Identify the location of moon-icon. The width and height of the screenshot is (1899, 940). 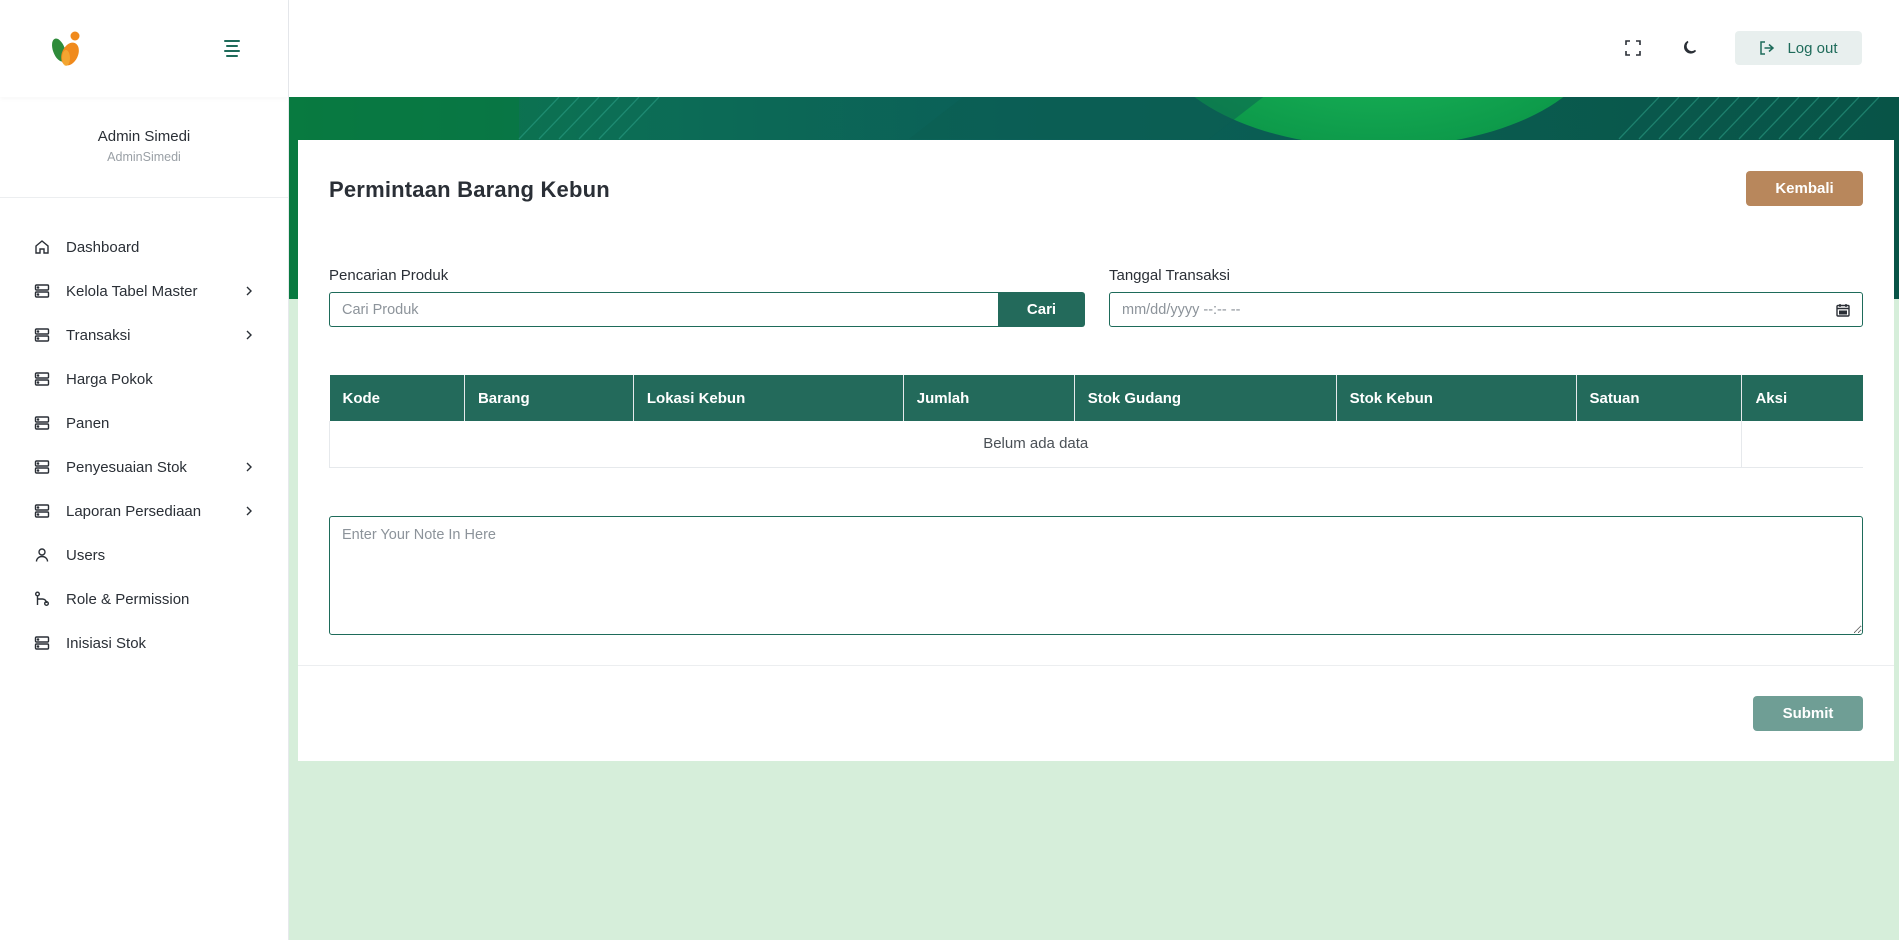
(1690, 48).